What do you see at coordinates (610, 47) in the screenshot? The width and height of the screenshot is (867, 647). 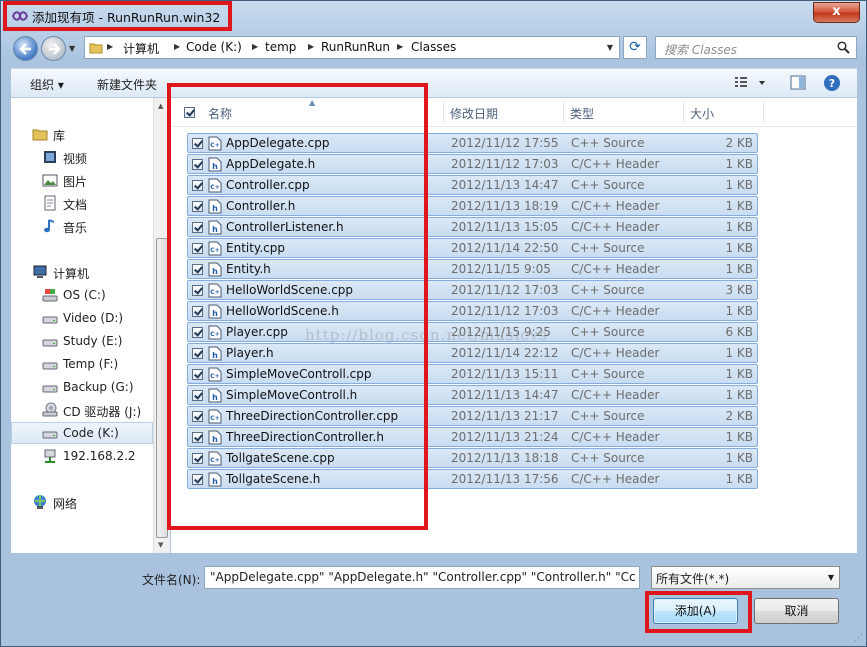 I see `address-dropdown-icon: ▼` at bounding box center [610, 47].